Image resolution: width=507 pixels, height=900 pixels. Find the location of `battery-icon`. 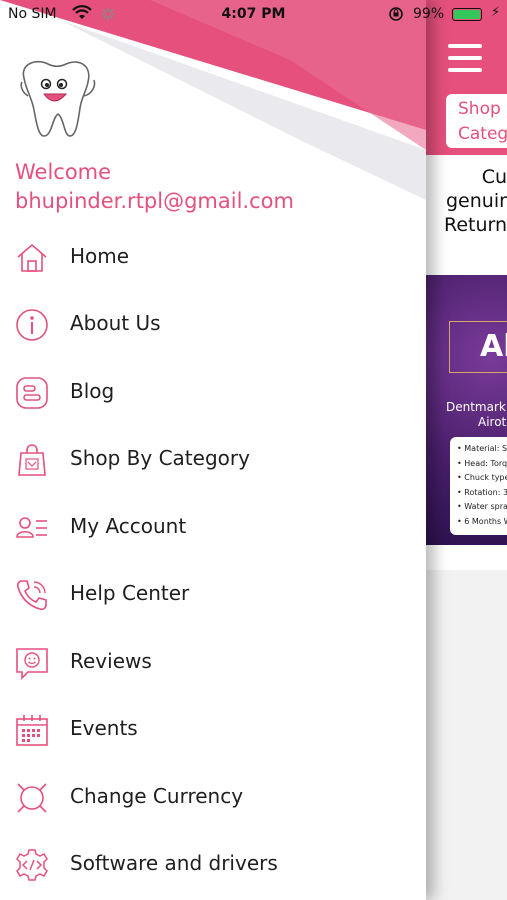

battery-icon is located at coordinates (467, 14).